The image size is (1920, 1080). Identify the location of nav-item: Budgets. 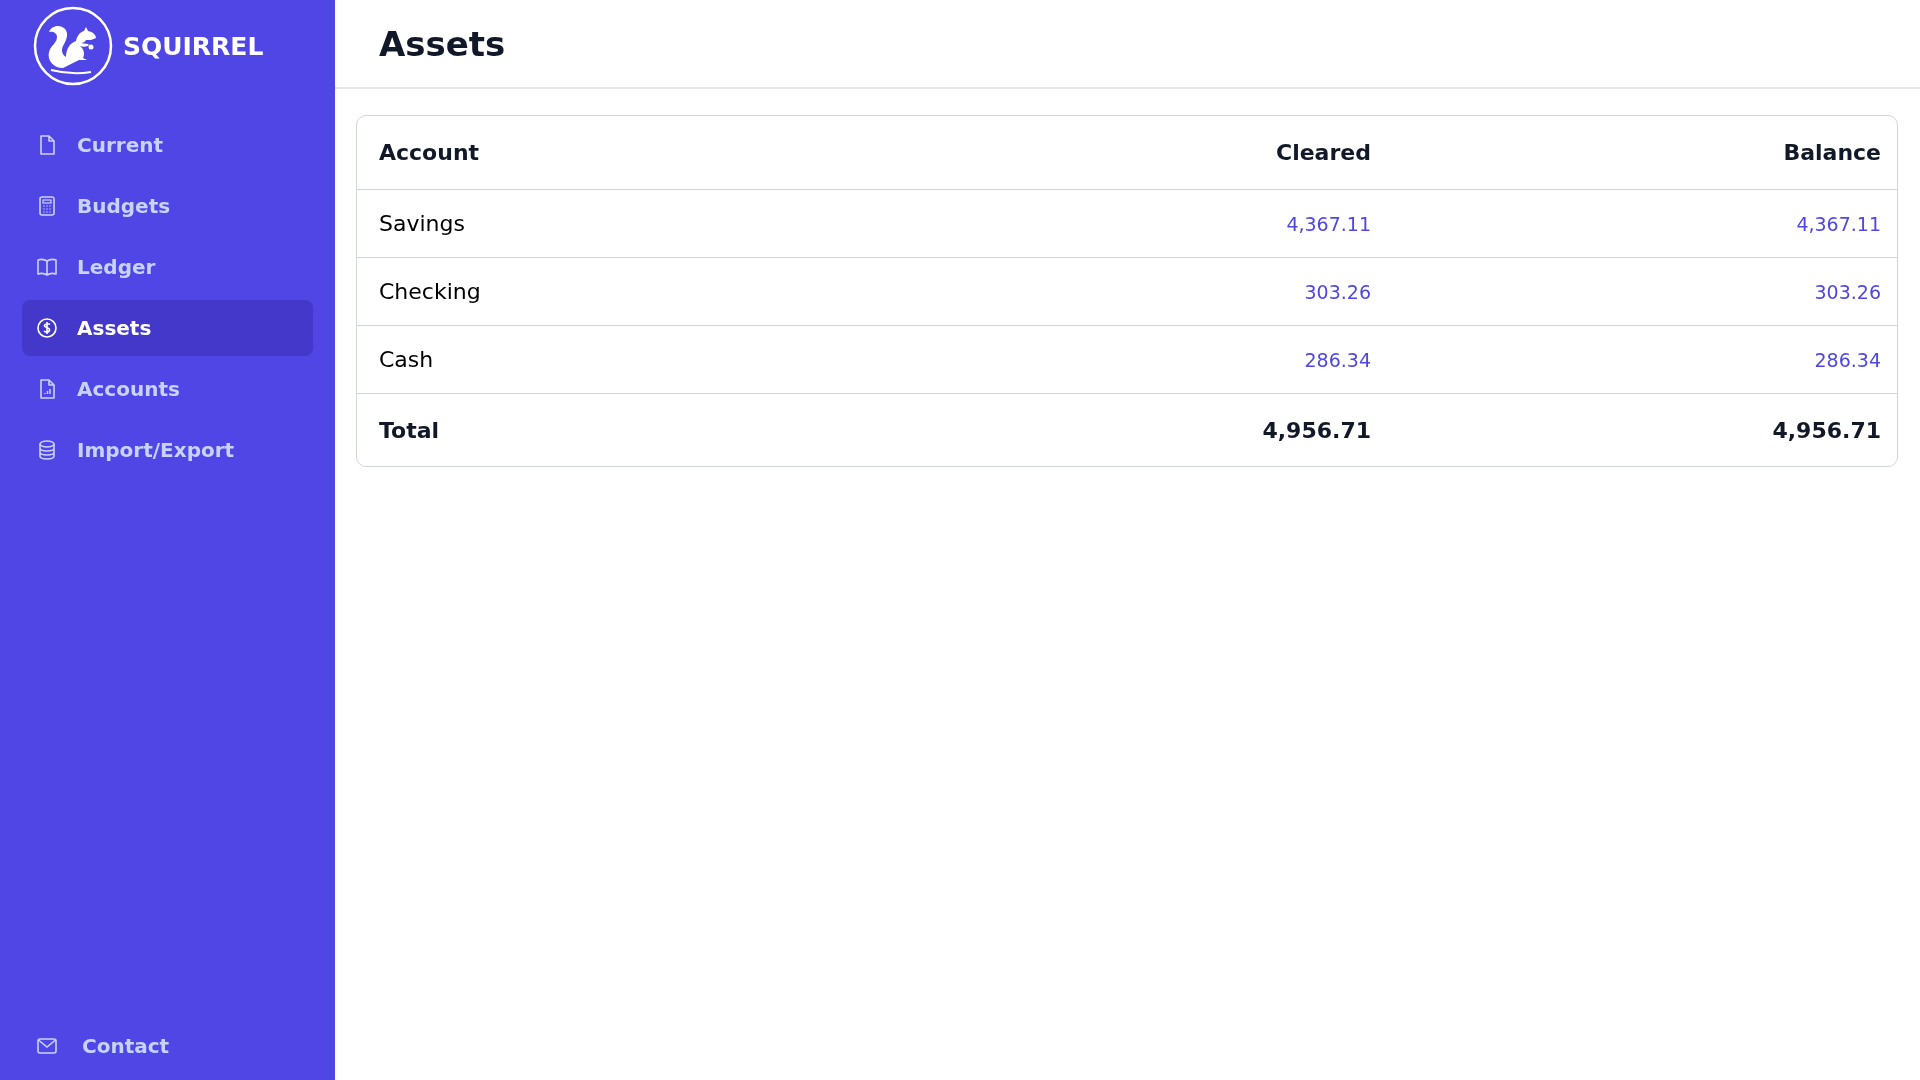
(167, 206).